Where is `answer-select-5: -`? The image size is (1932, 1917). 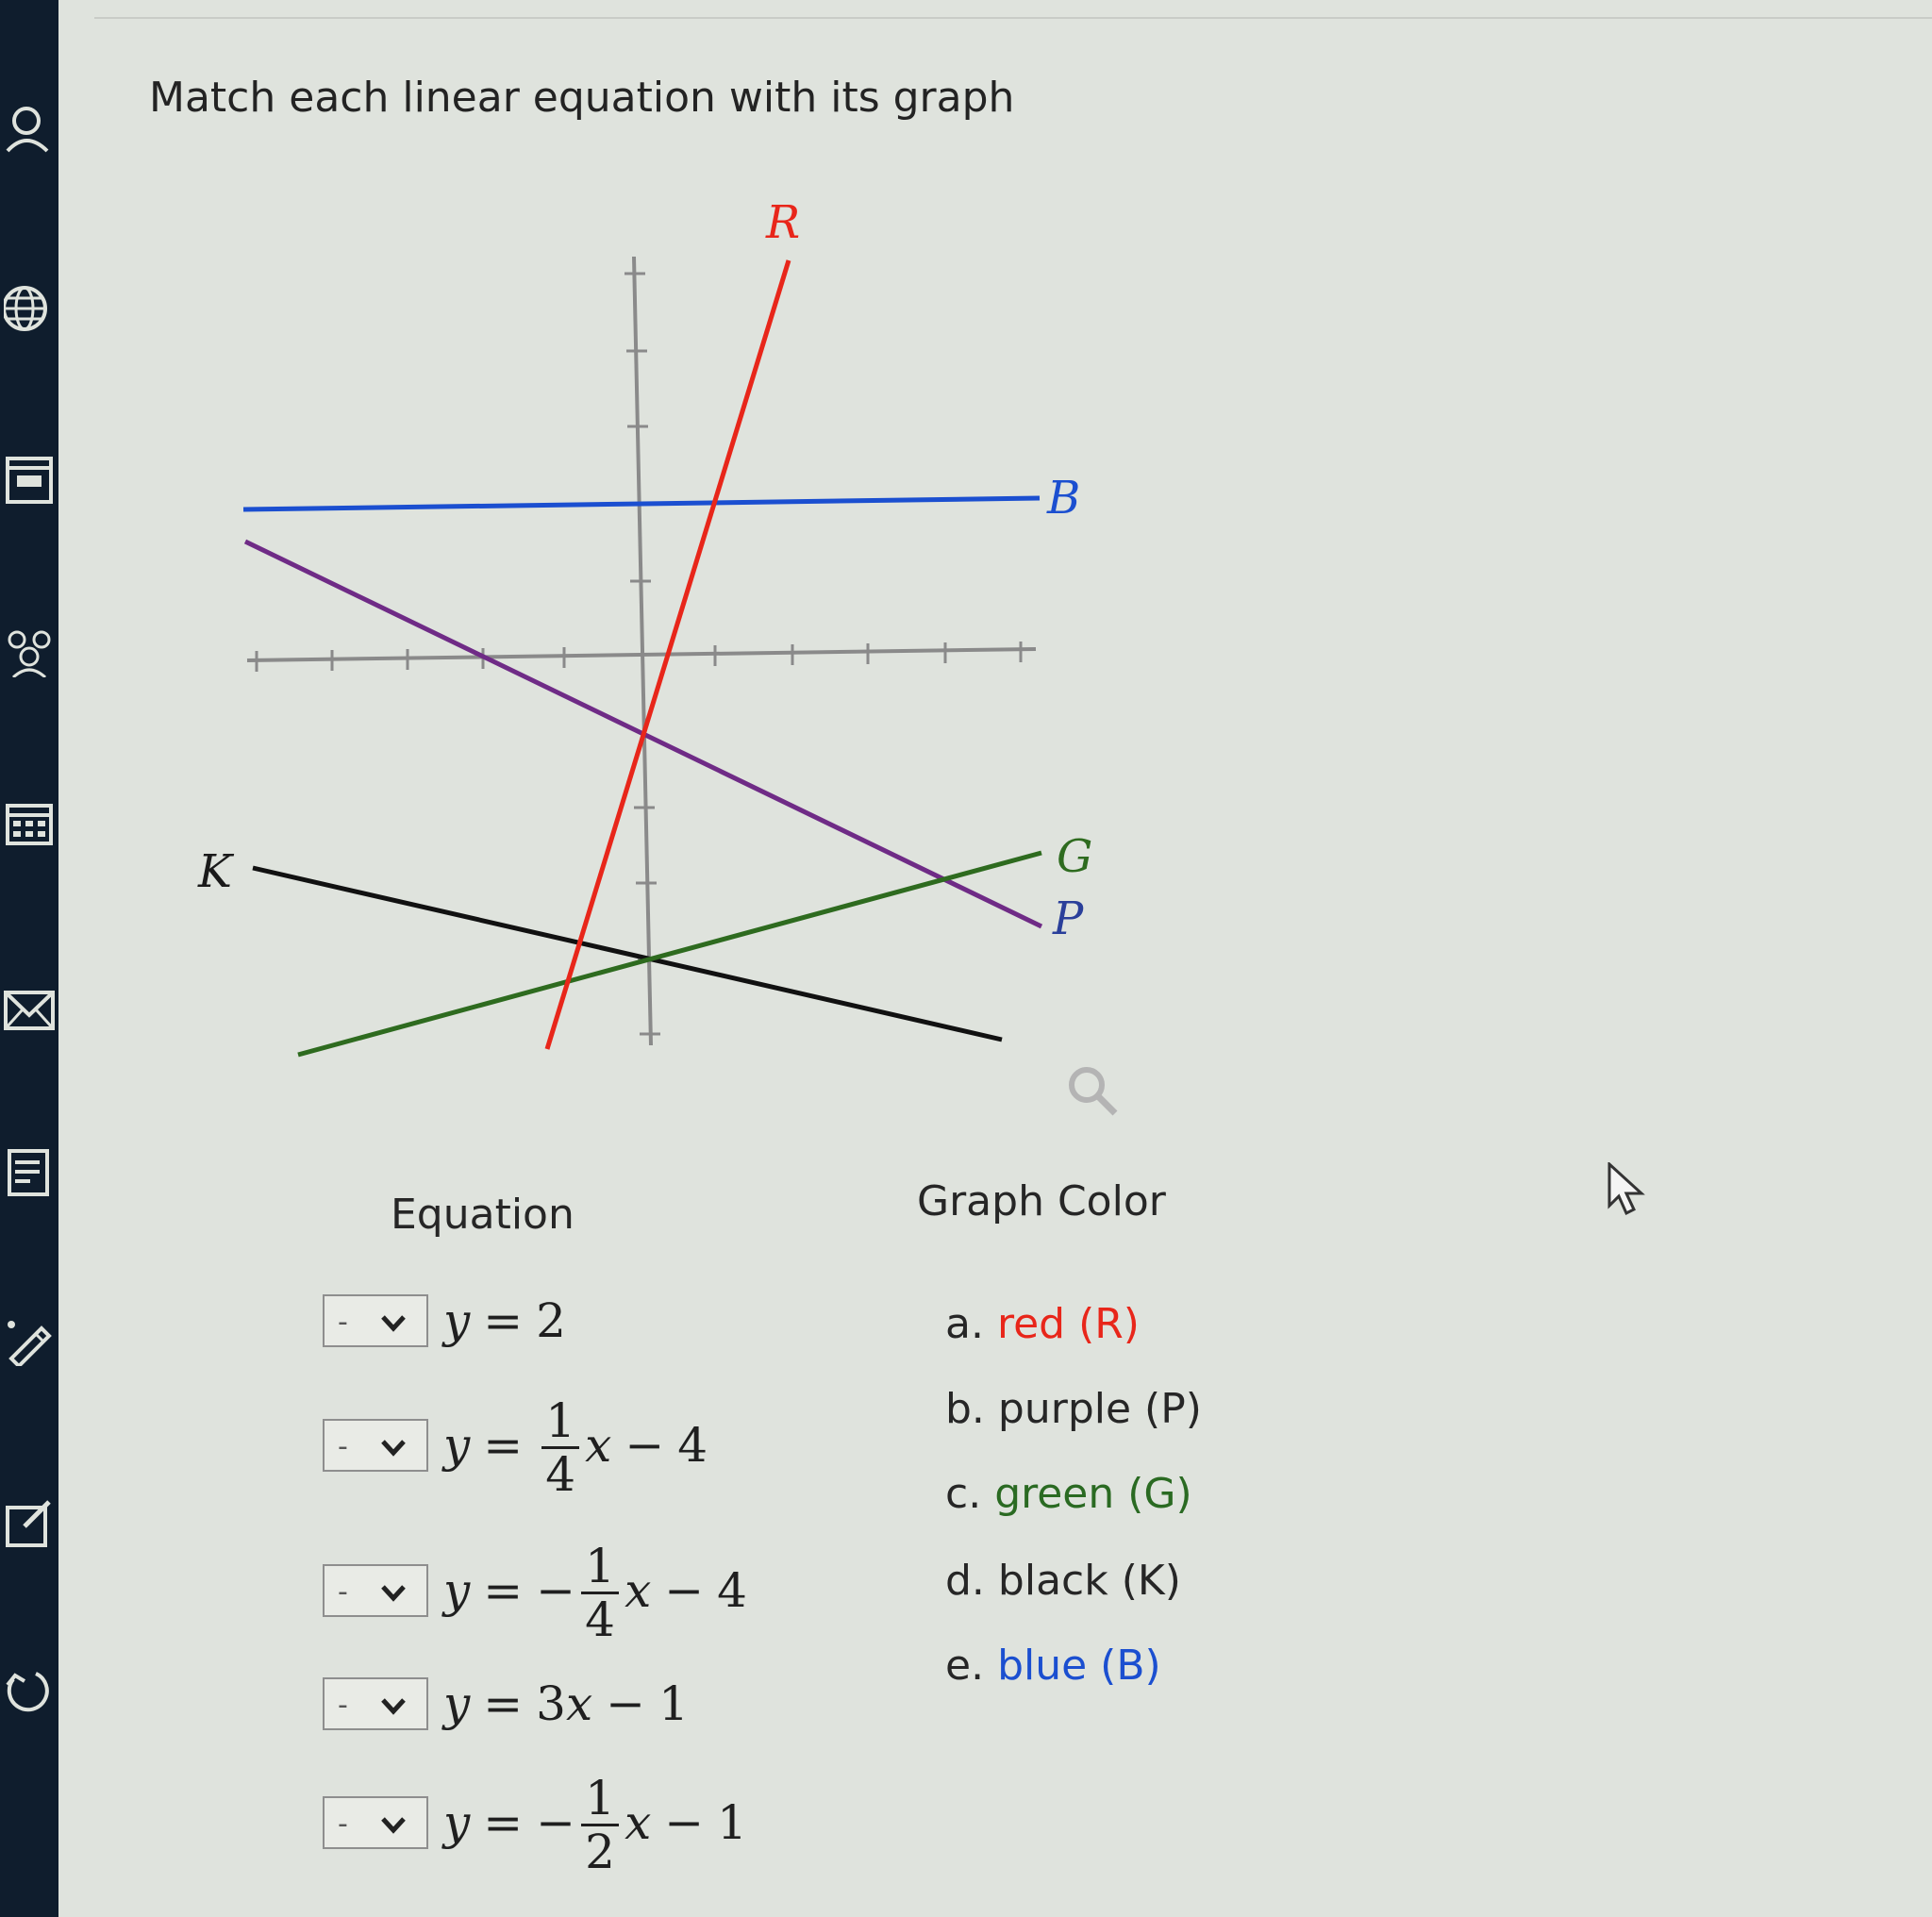 answer-select-5: - is located at coordinates (375, 1822).